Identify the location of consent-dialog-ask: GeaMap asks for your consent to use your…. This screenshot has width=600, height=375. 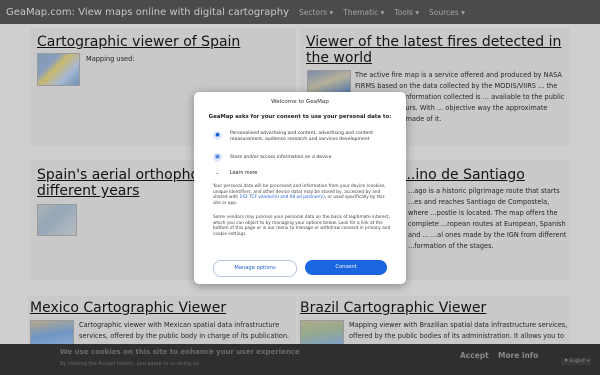
(300, 117).